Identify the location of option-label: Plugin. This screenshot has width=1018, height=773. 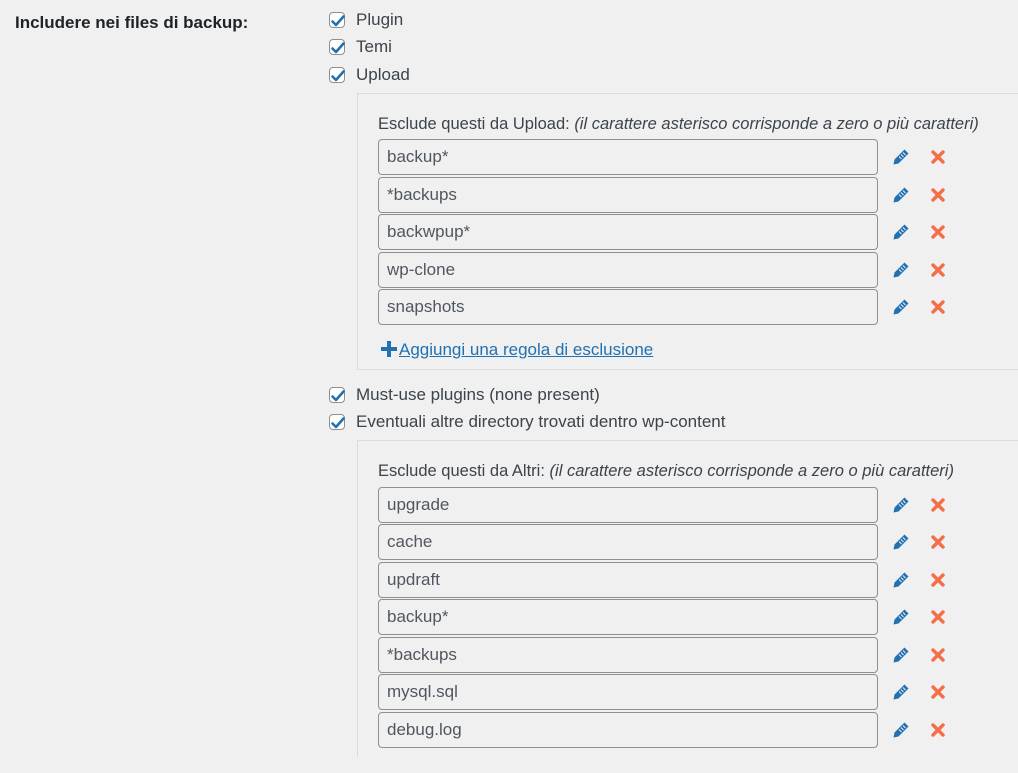
(380, 19).